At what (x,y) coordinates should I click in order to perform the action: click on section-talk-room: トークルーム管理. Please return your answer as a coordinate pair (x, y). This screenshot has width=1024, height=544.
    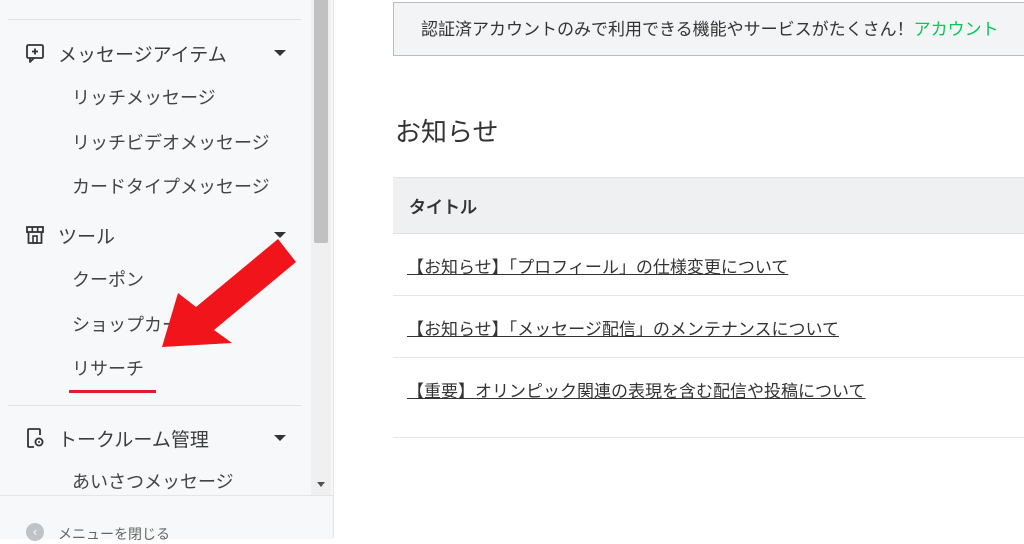
    Looking at the image, I should click on (155, 438).